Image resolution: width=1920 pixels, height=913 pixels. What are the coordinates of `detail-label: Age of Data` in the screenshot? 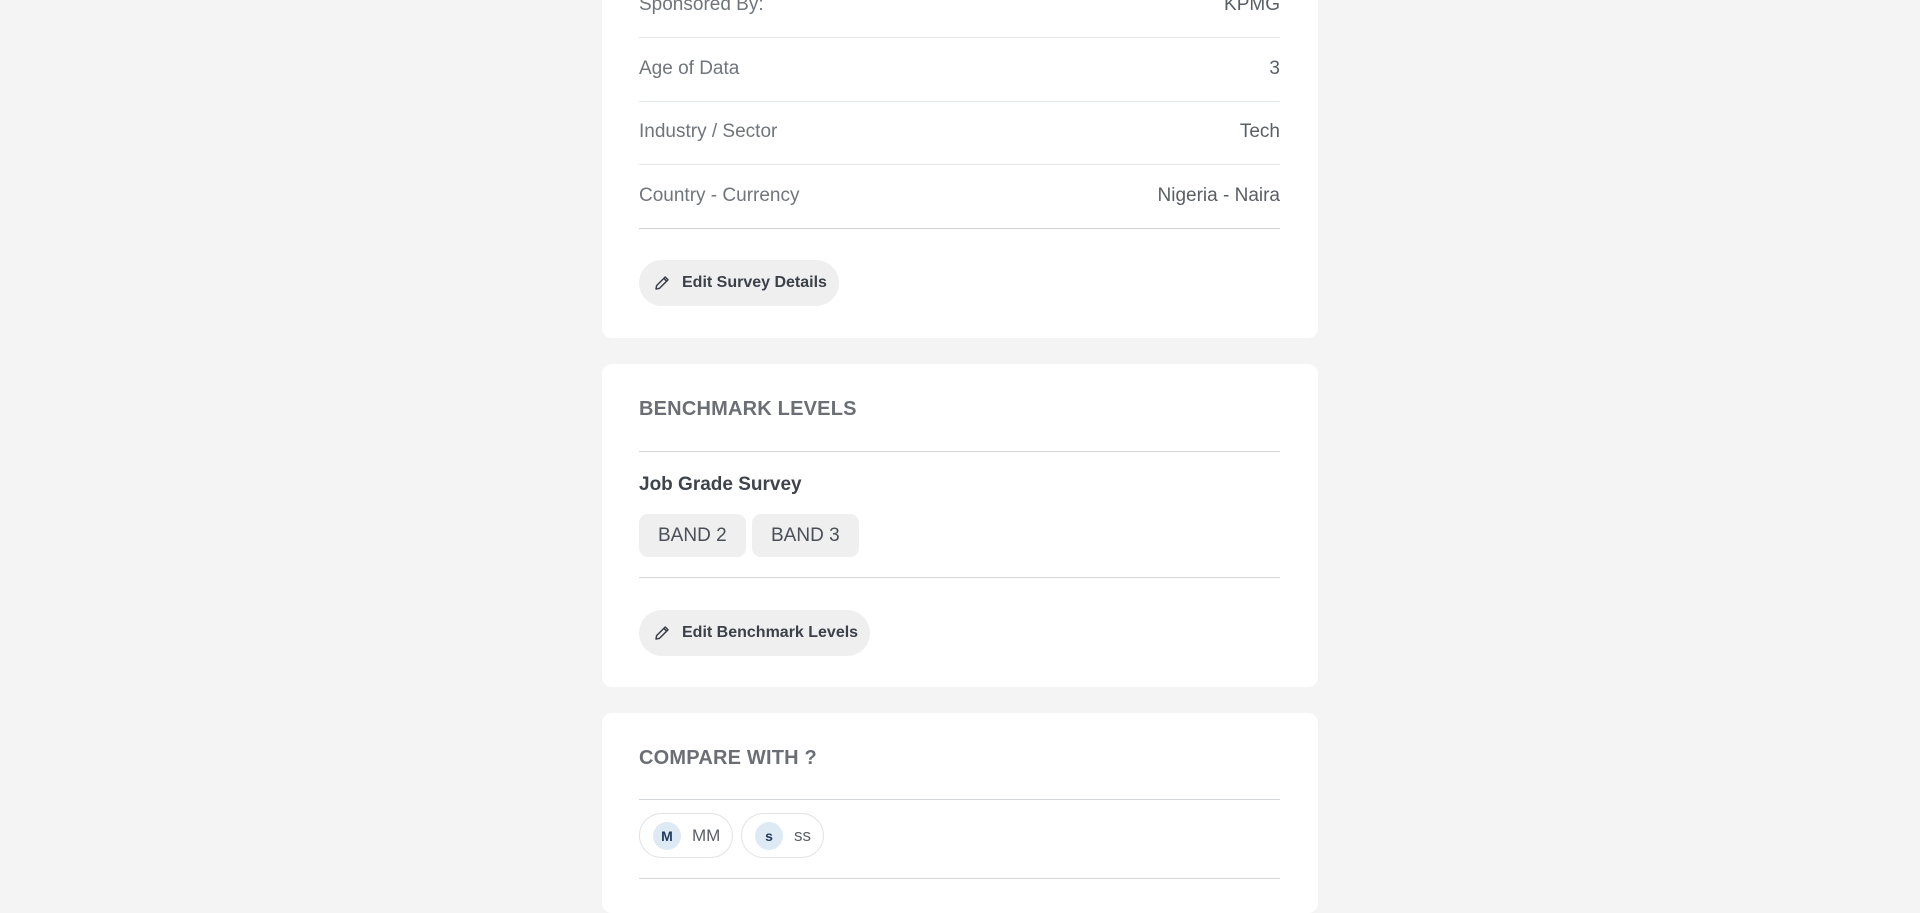 It's located at (689, 68).